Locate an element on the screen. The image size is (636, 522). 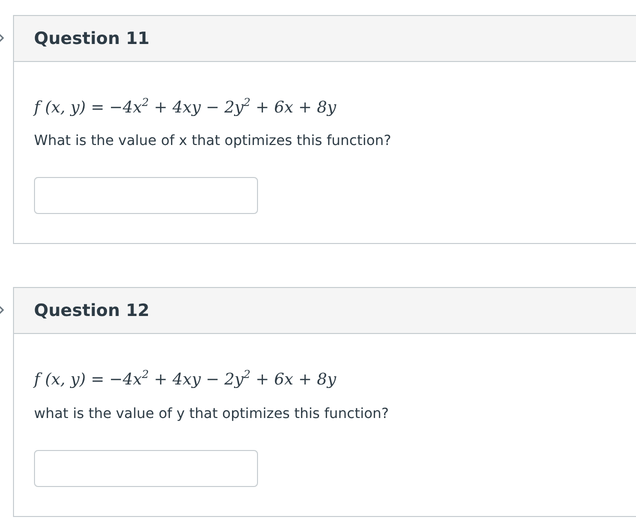
question-text: what is the value of y that optimizes this function? is located at coordinates (212, 414).